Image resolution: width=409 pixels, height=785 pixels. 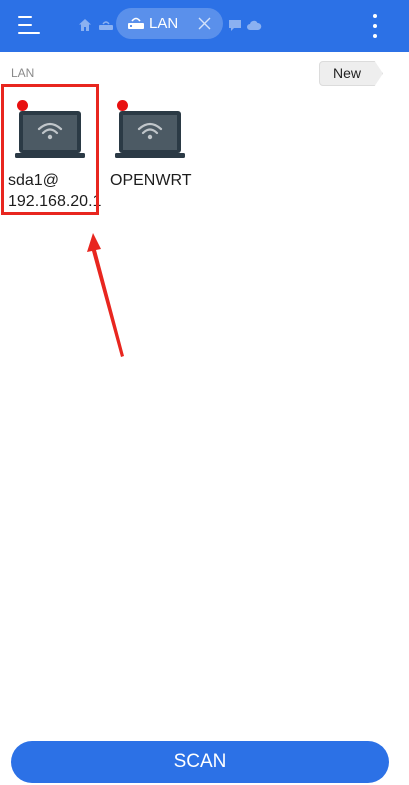 I want to click on tab-label: LAN, so click(x=164, y=23).